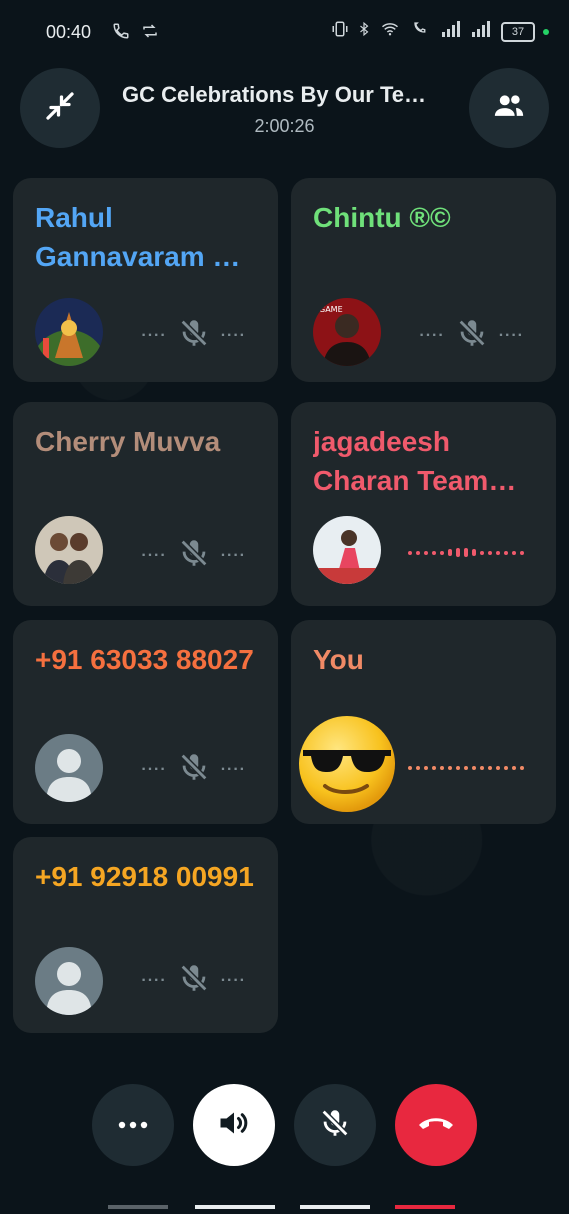 Image resolution: width=569 pixels, height=1214 pixels. Describe the element at coordinates (144, 659) in the screenshot. I see `participant-name: +91 63033 88027` at that location.